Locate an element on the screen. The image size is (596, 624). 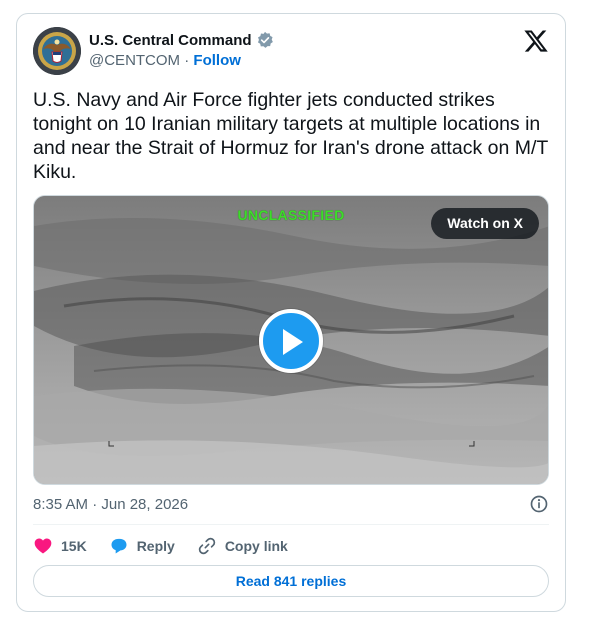
watch-on-x-button: Watch on X is located at coordinates (485, 223).